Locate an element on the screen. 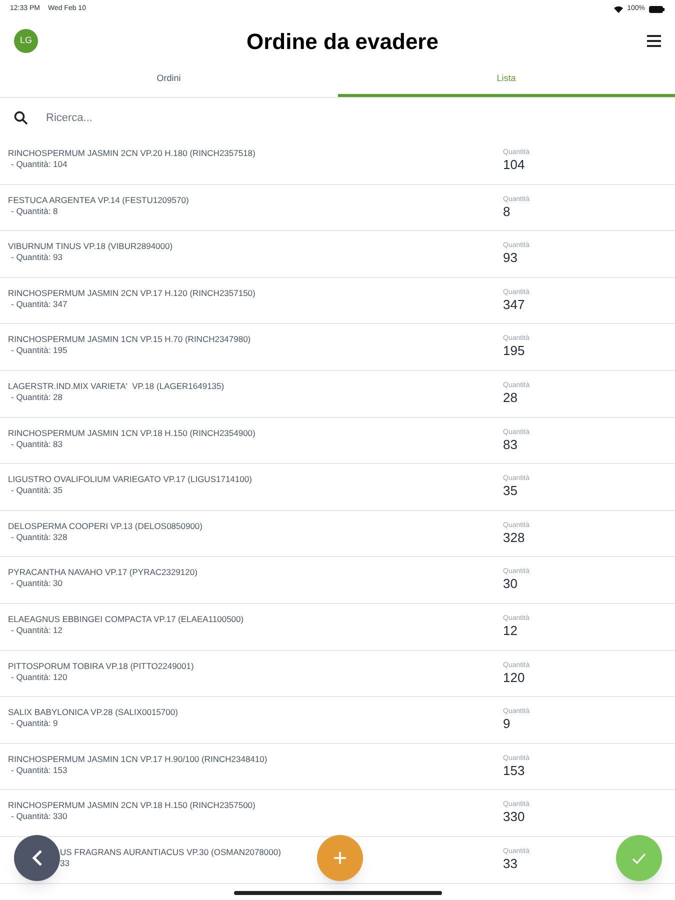 Image resolution: width=675 pixels, height=900 pixels. quantity-value: 83 is located at coordinates (510, 444).